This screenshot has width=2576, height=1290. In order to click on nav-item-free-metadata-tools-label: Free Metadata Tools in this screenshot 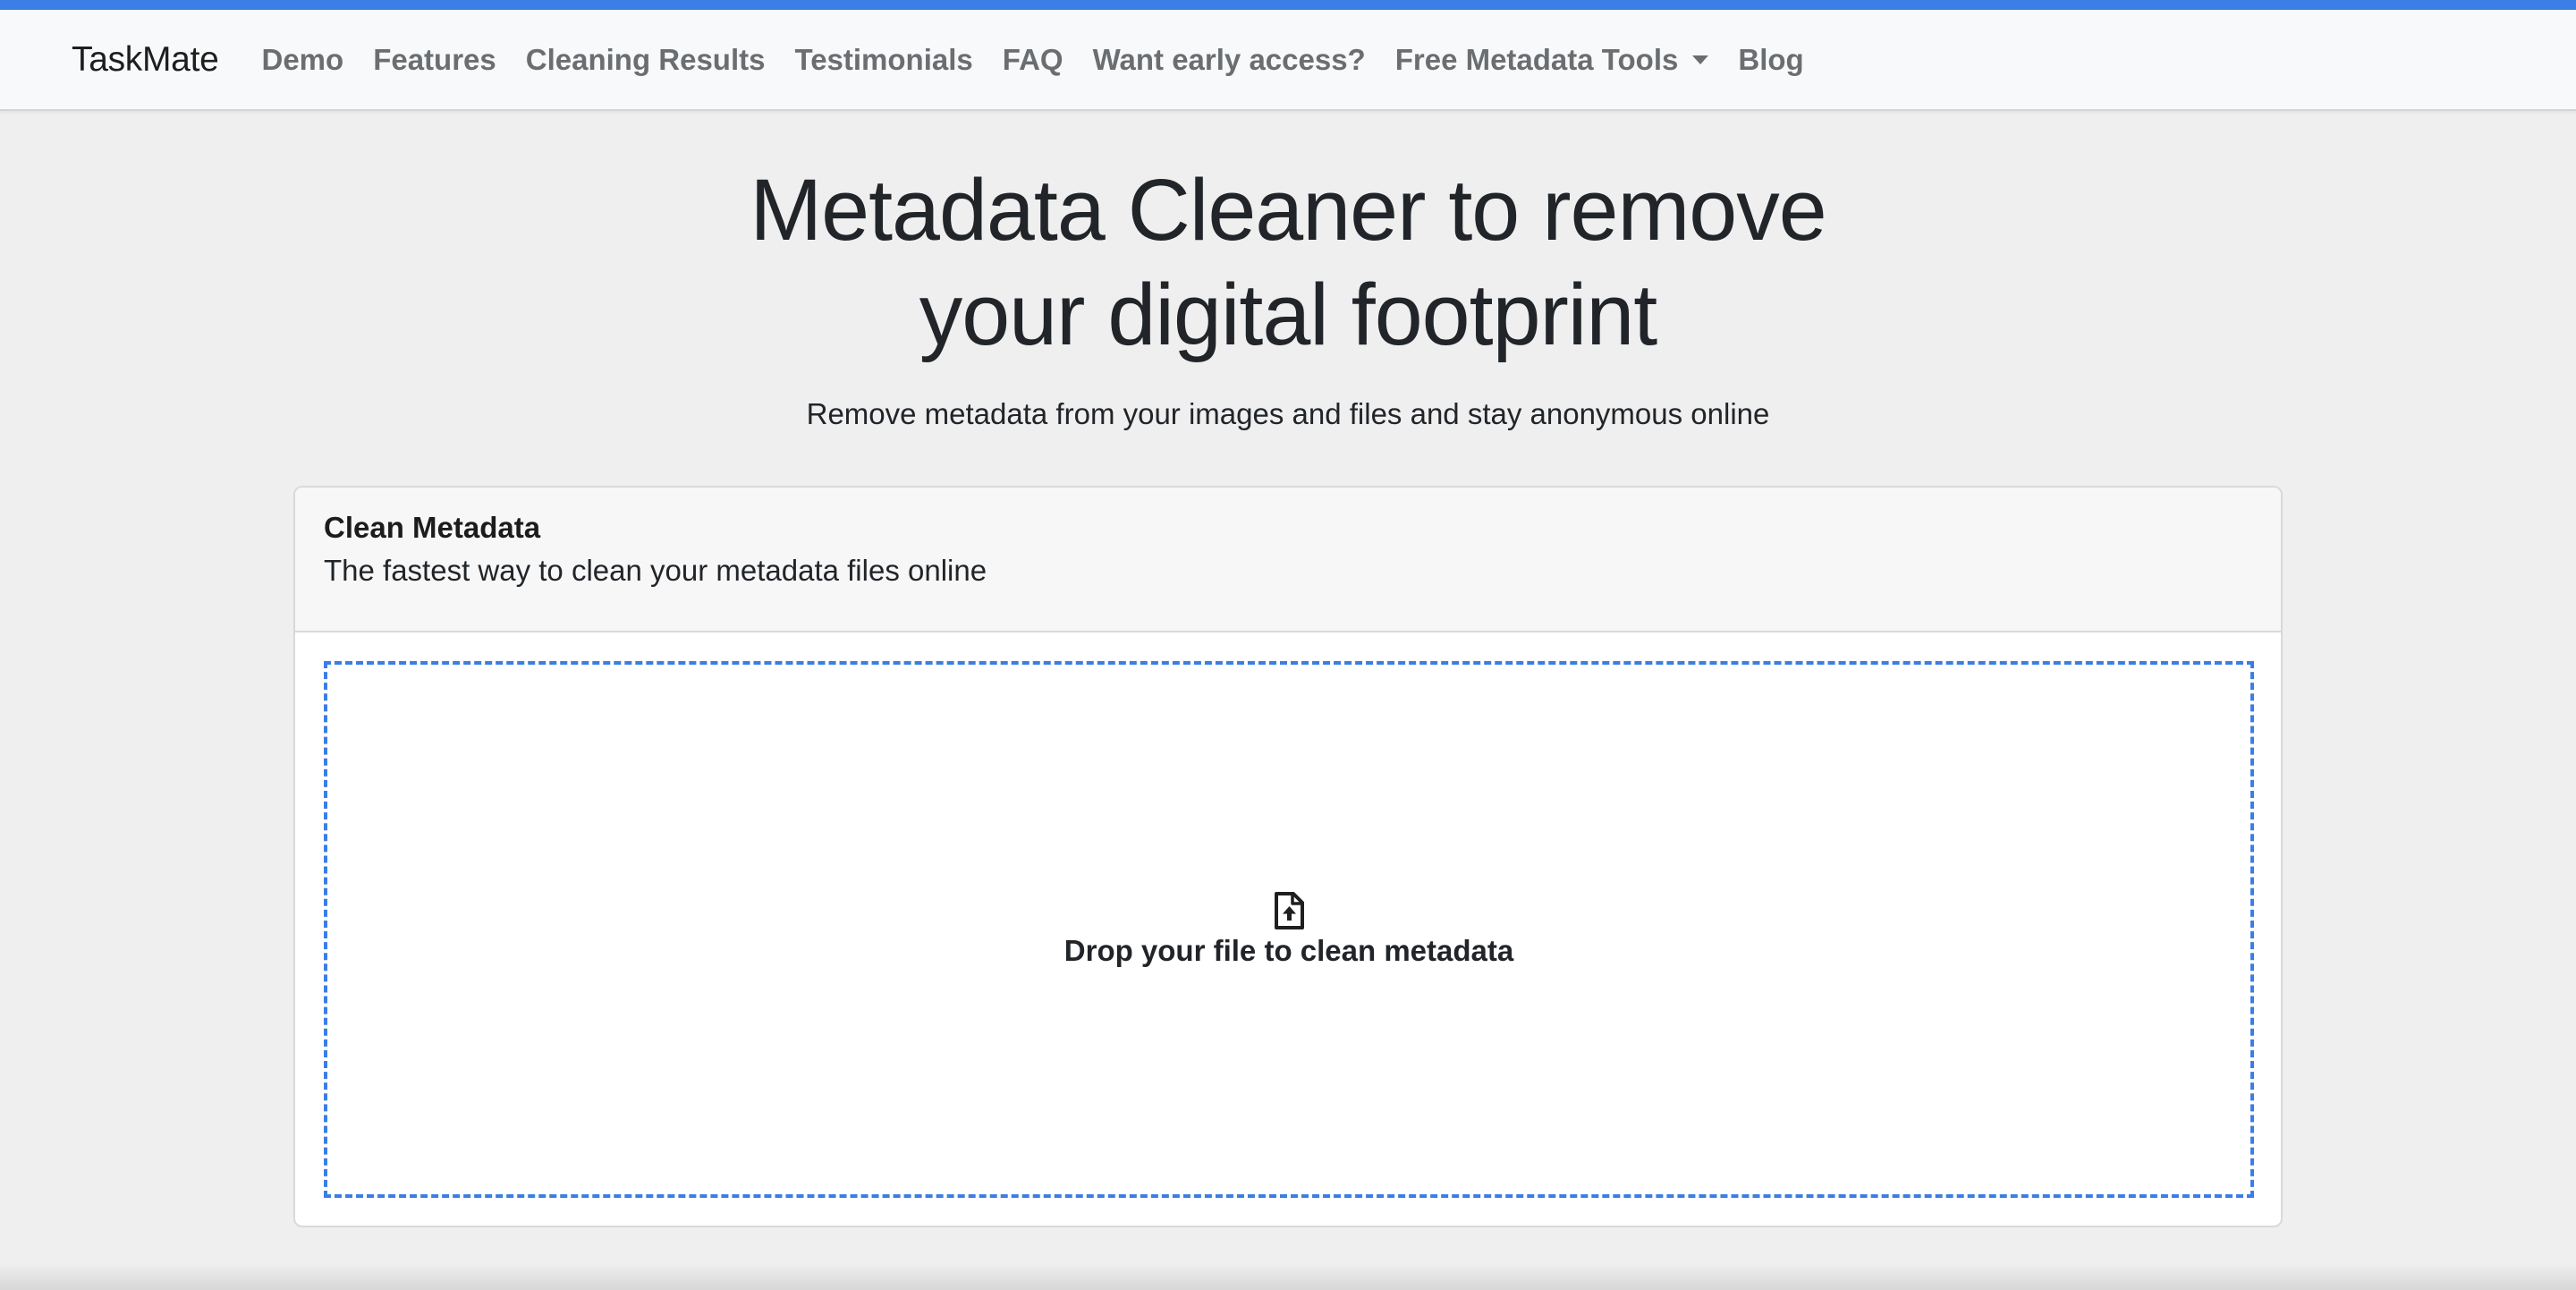, I will do `click(1536, 59)`.